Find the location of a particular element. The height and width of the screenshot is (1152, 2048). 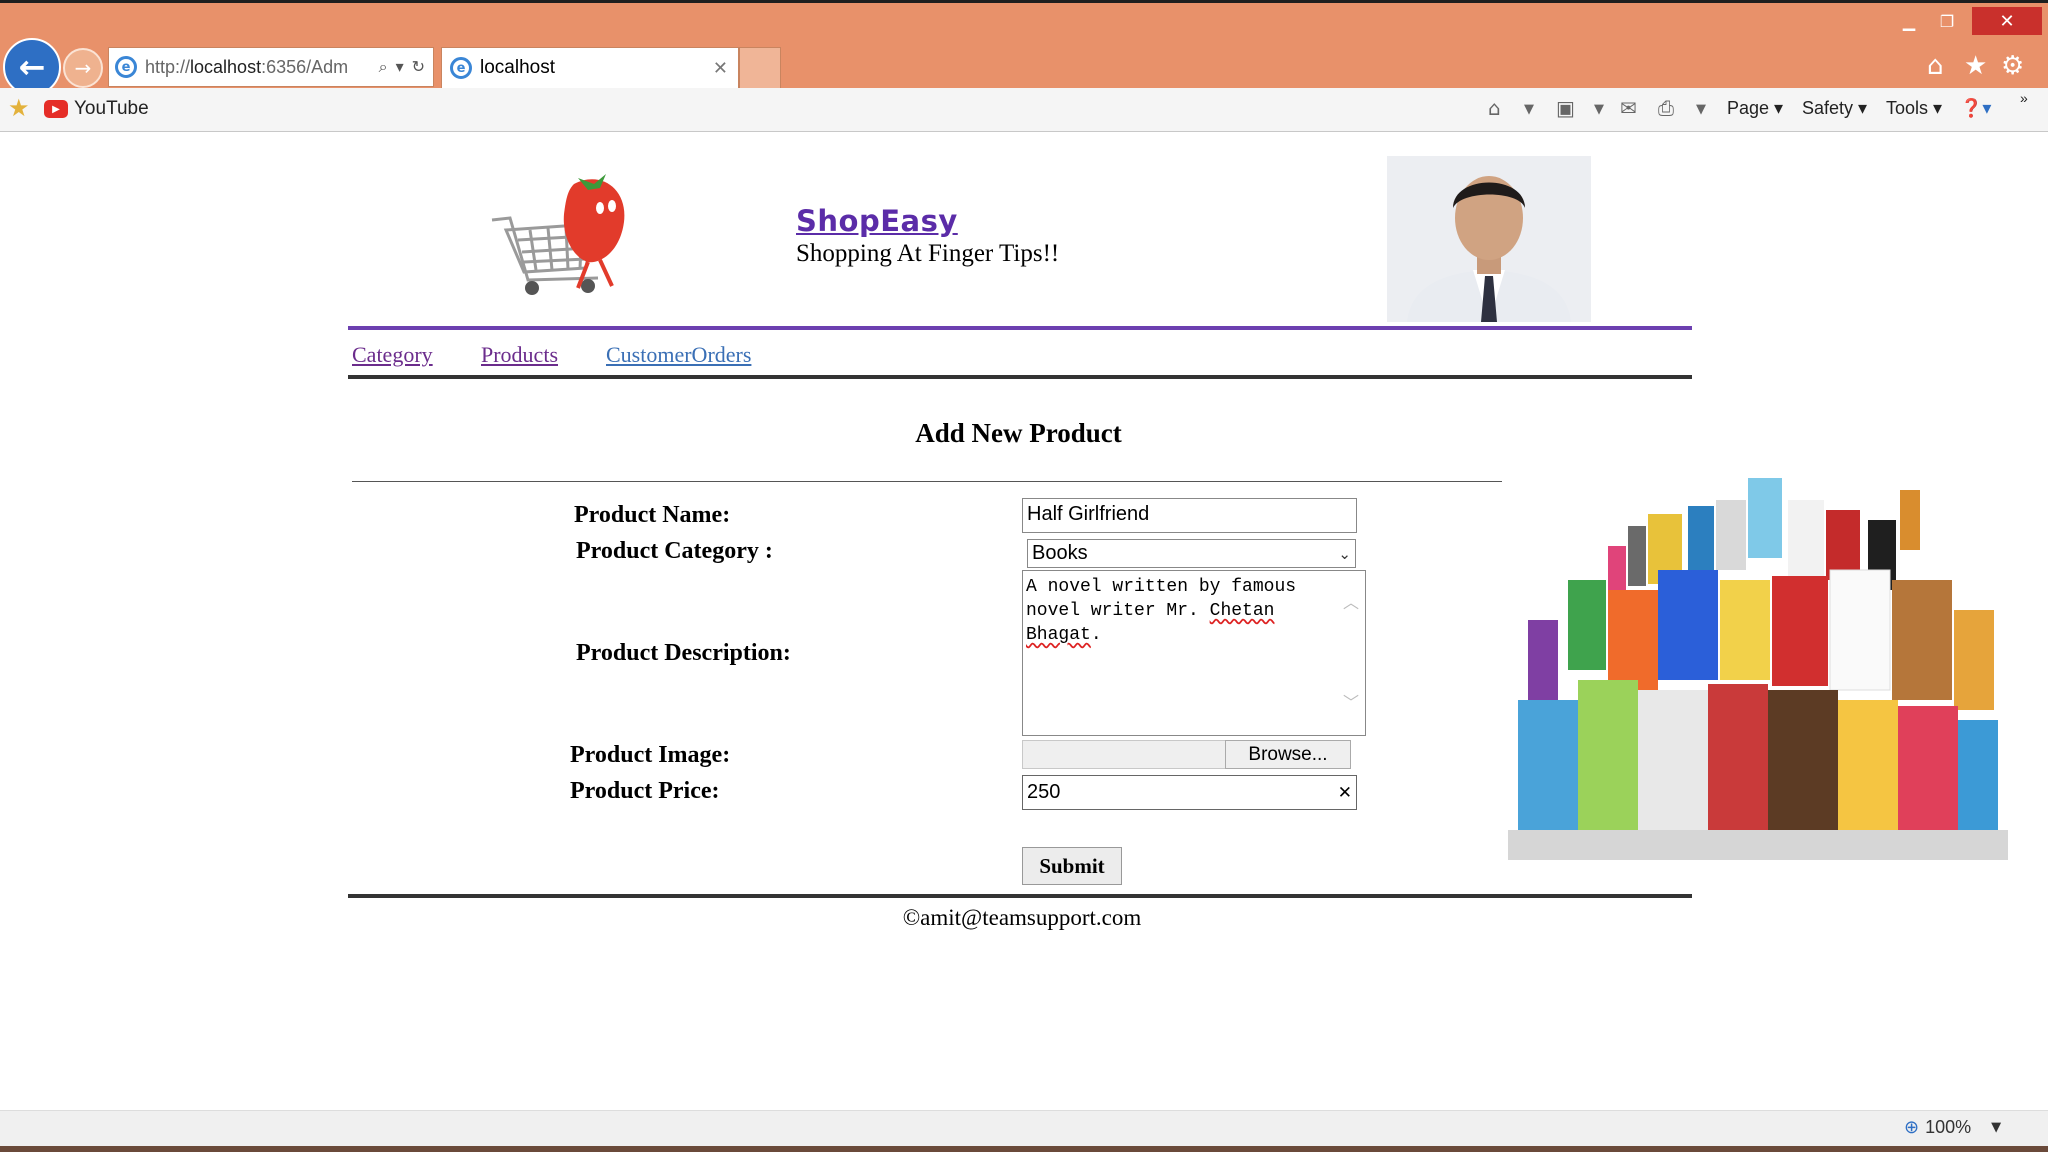

forward-button: → is located at coordinates (83, 68).